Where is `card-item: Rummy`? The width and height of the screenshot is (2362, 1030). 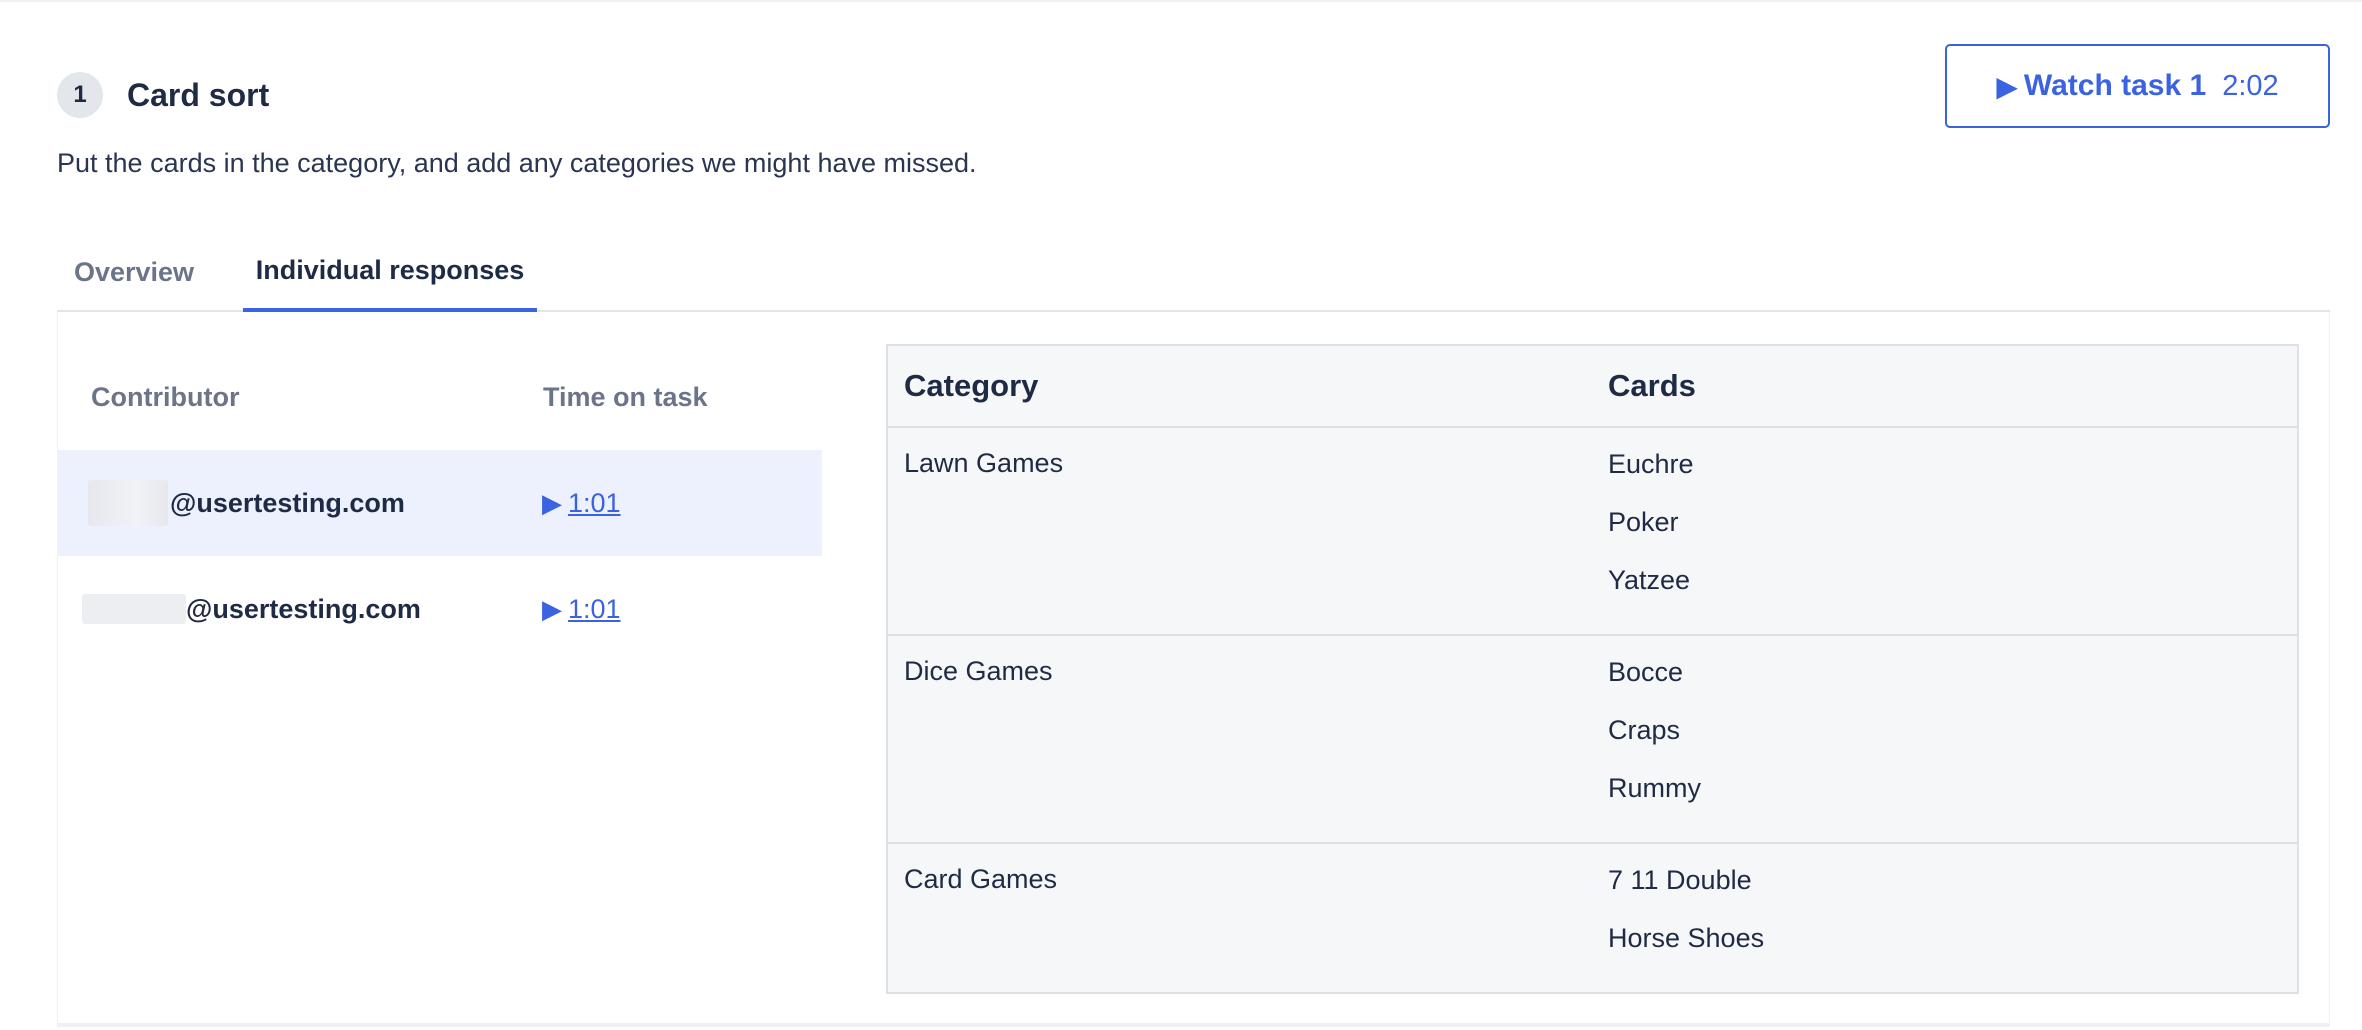
card-item: Rummy is located at coordinates (1654, 788).